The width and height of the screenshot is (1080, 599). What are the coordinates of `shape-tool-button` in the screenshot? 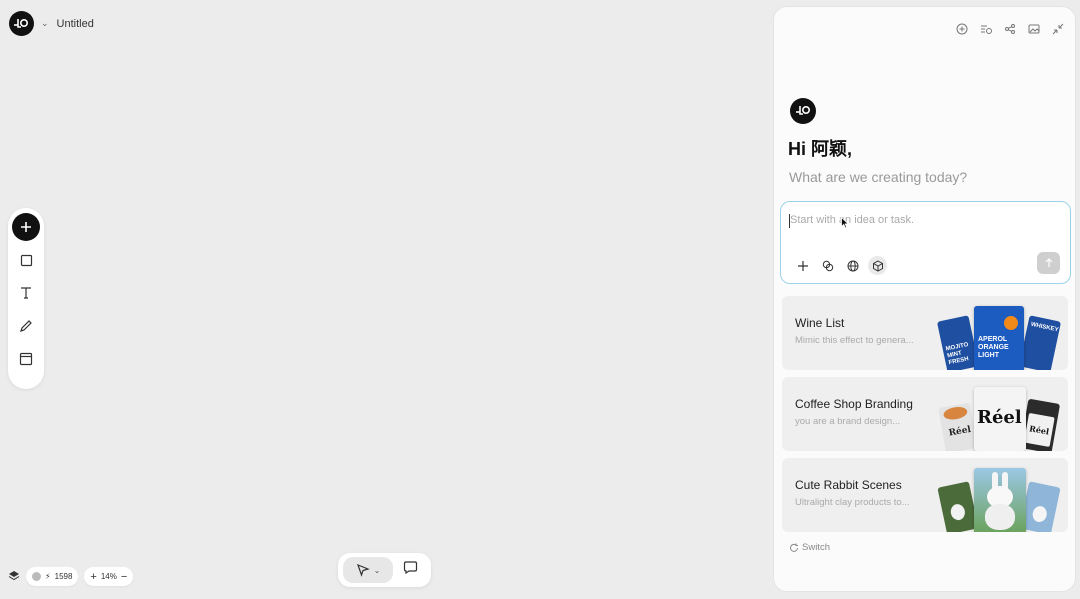 It's located at (26, 260).